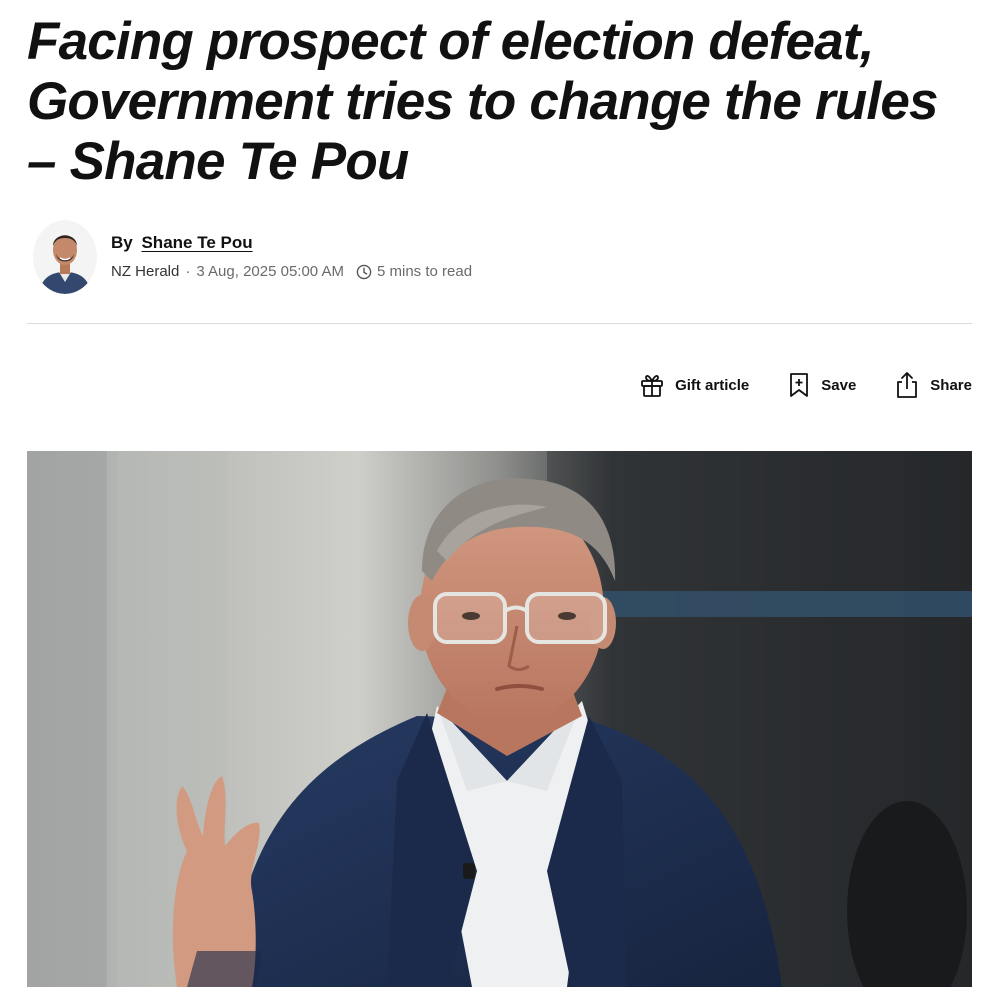  What do you see at coordinates (364, 272) in the screenshot?
I see `clock-icon` at bounding box center [364, 272].